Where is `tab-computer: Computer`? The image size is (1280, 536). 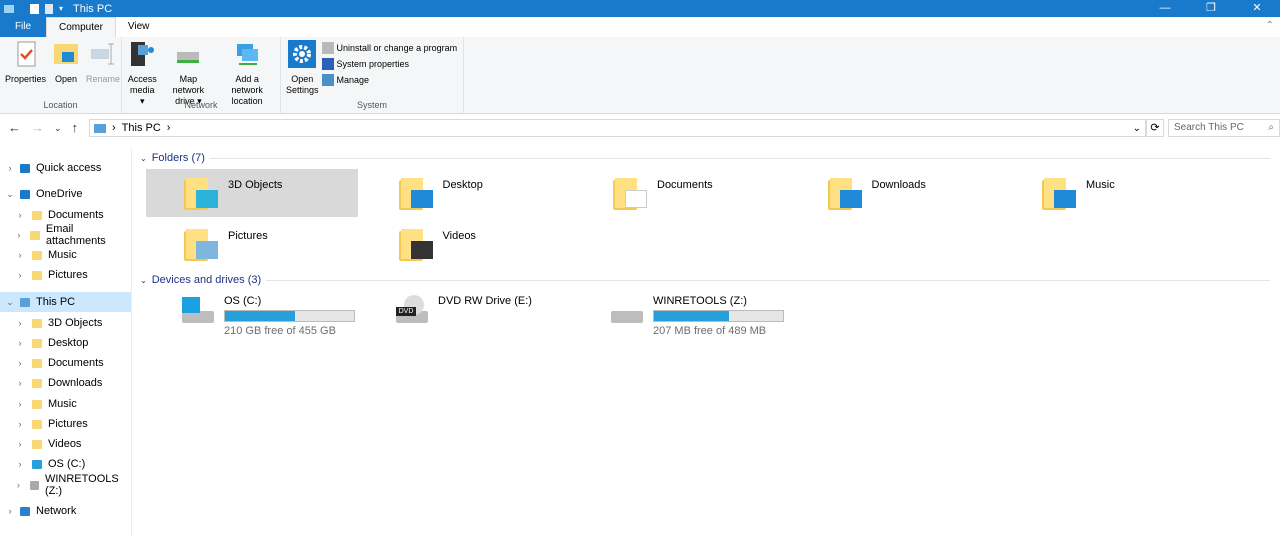 tab-computer: Computer is located at coordinates (81, 27).